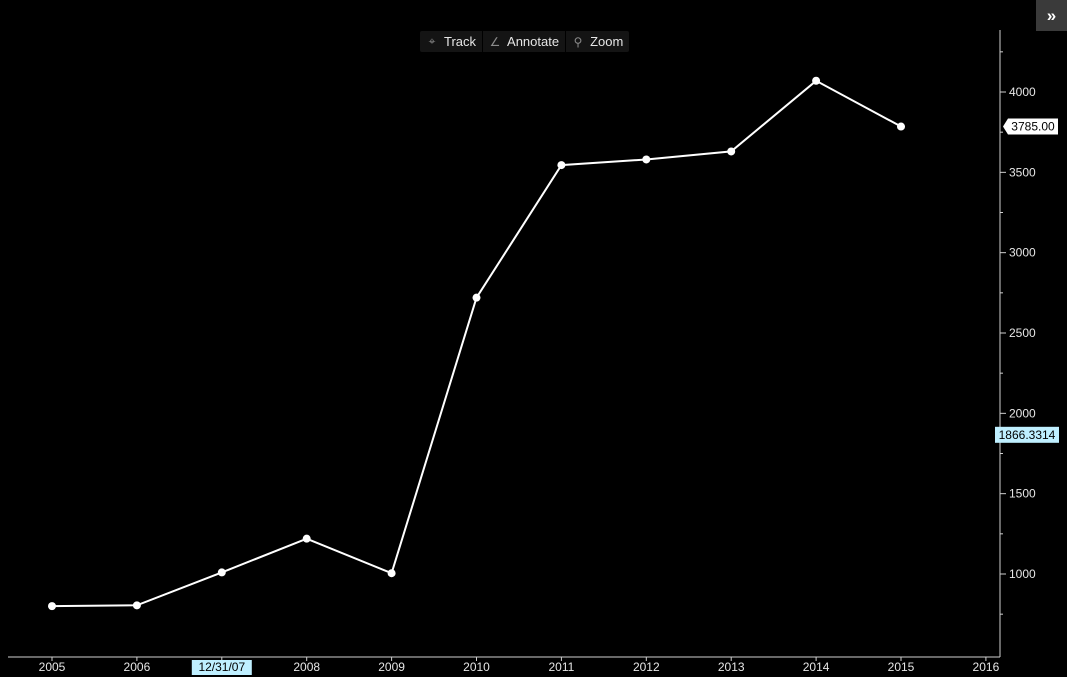 This screenshot has height=677, width=1067. I want to click on chart-toolbar: ⌖ Track ∠ Annotate ⚲ Zoom, so click(525, 41).